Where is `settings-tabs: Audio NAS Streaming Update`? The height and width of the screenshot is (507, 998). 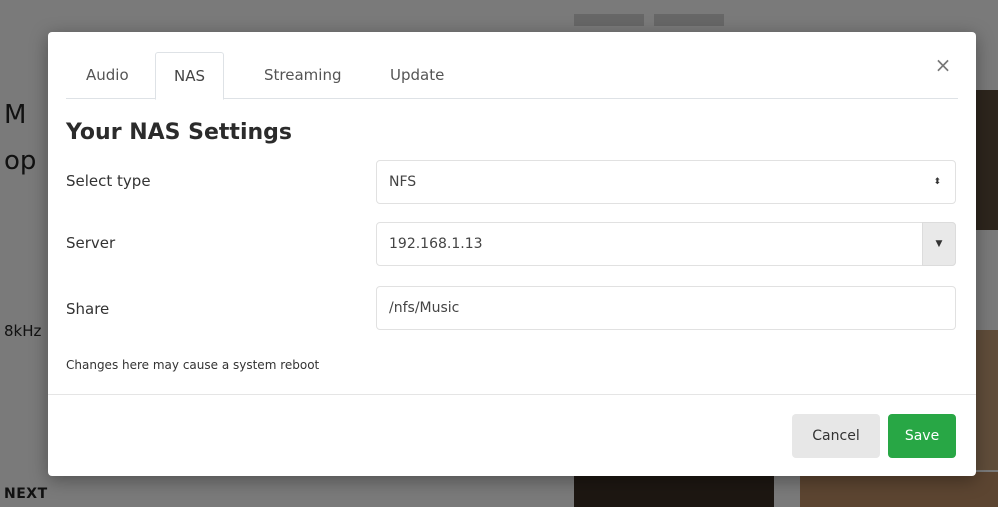 settings-tabs: Audio NAS Streaming Update is located at coordinates (512, 76).